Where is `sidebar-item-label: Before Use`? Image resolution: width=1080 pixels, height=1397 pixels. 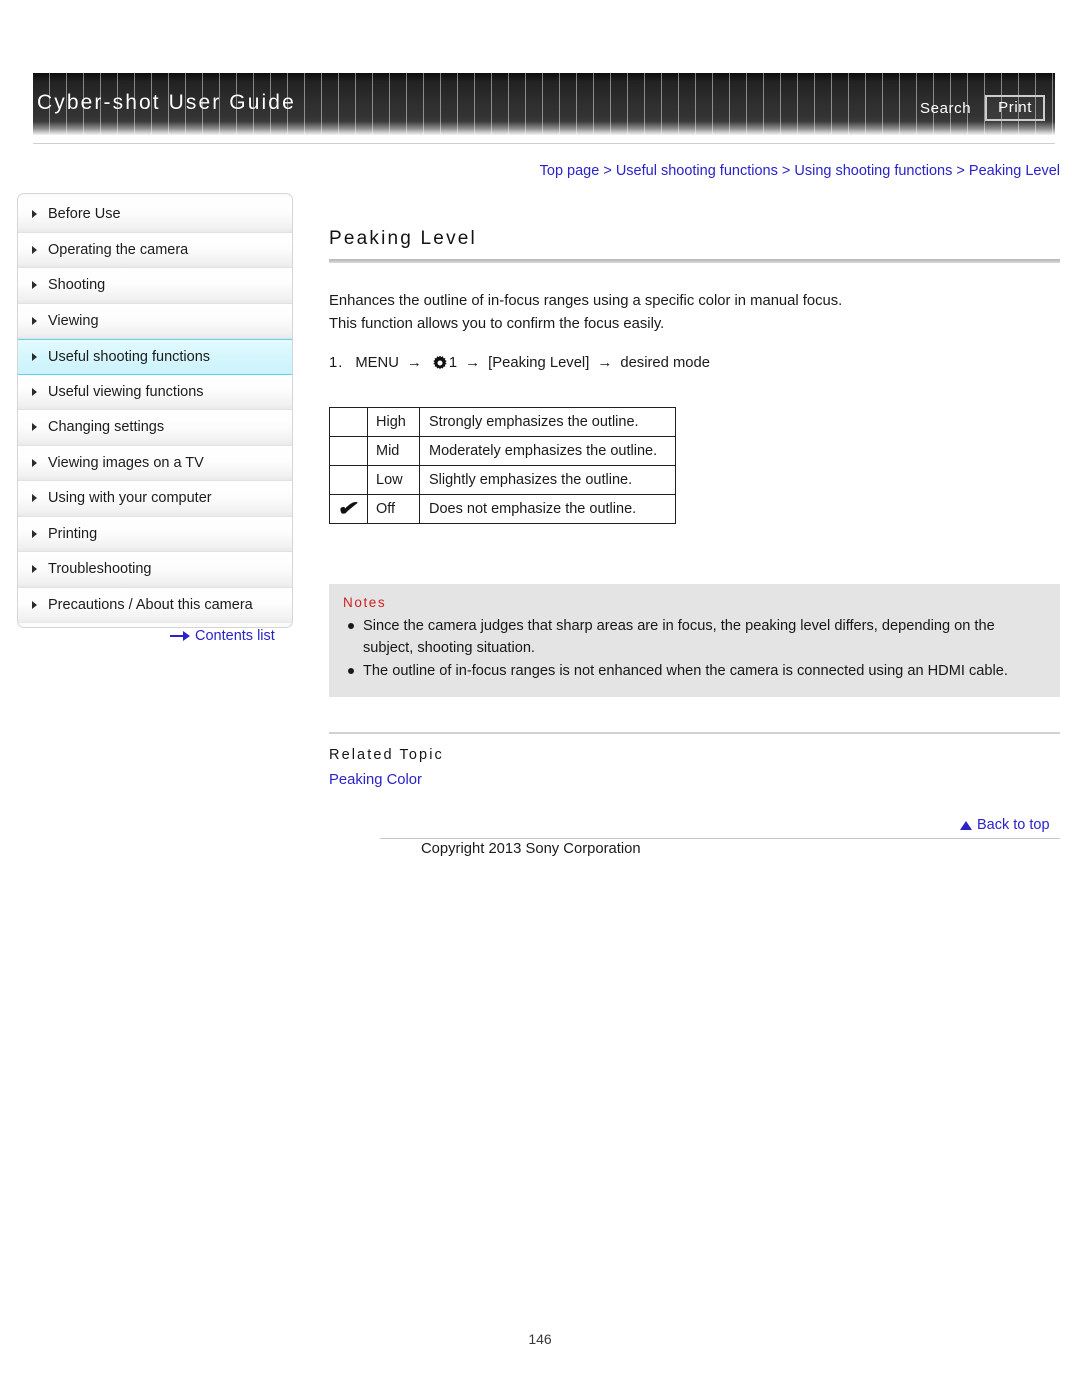
sidebar-item-label: Before Use is located at coordinates (84, 214).